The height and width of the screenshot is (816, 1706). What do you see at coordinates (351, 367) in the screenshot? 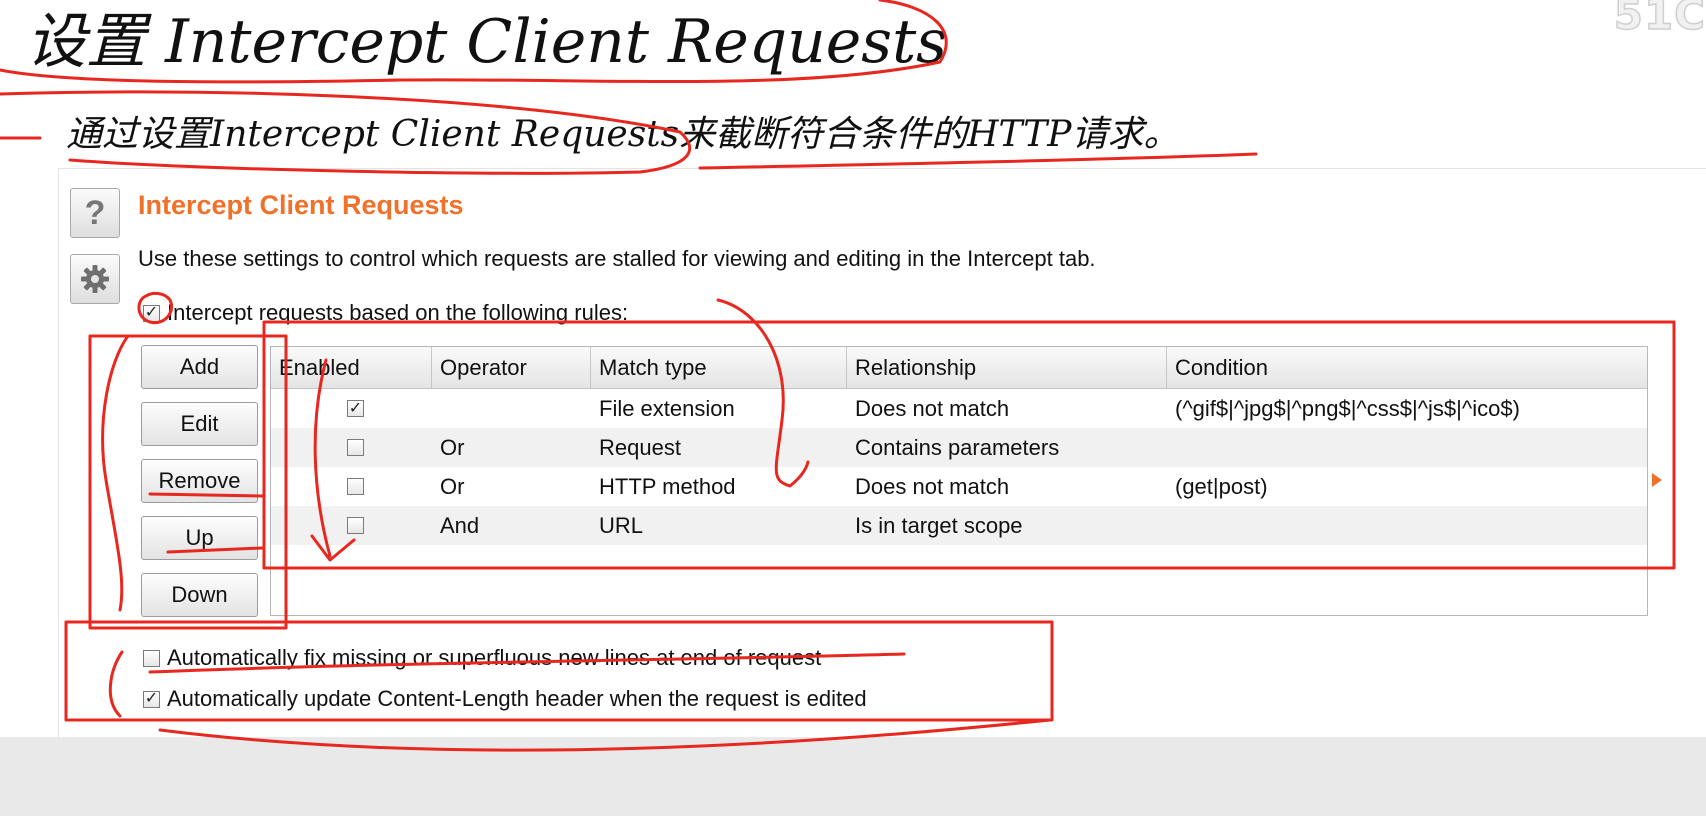
I see `column-header-enabled: Enabled` at bounding box center [351, 367].